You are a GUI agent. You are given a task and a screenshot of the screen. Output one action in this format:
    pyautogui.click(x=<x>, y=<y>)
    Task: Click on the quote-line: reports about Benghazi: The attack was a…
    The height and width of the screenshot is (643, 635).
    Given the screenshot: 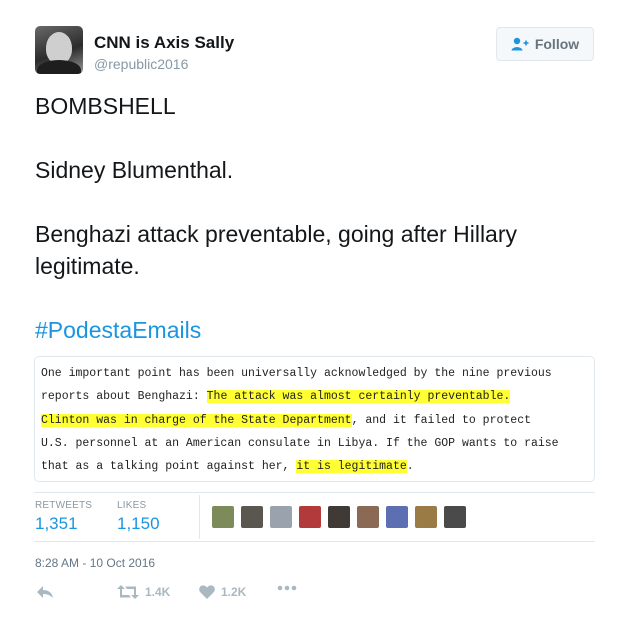 What is the action you would take?
    pyautogui.click(x=276, y=397)
    